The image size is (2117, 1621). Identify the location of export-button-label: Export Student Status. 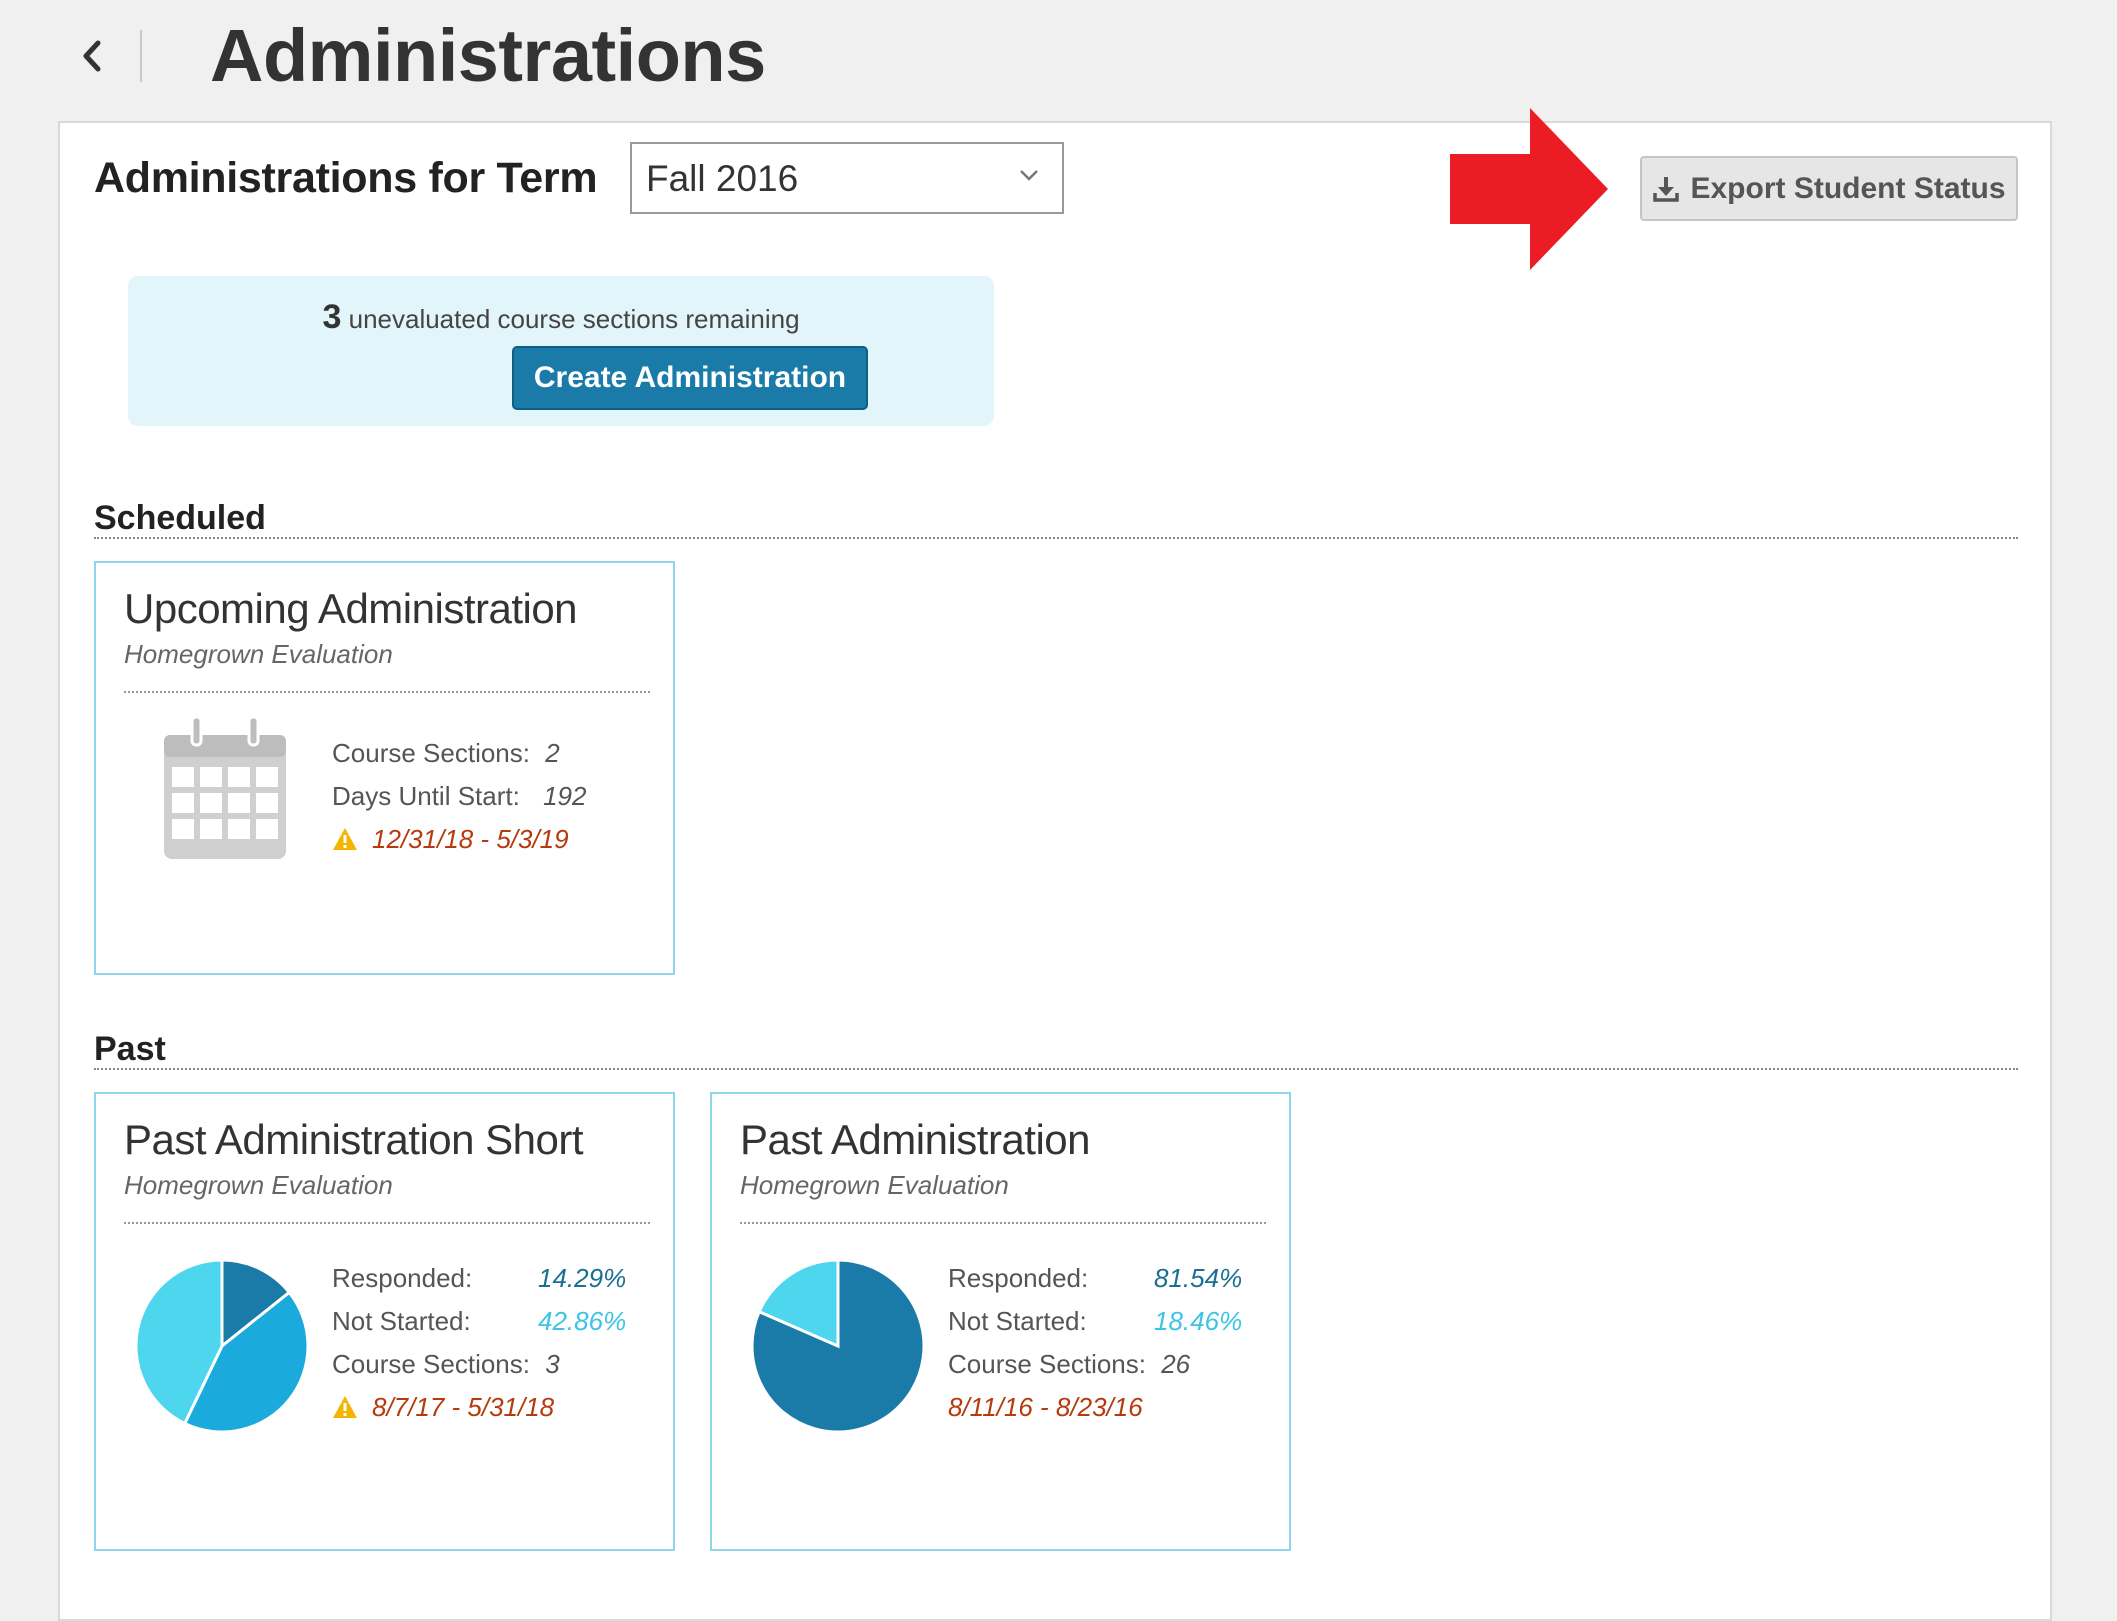
(1848, 188).